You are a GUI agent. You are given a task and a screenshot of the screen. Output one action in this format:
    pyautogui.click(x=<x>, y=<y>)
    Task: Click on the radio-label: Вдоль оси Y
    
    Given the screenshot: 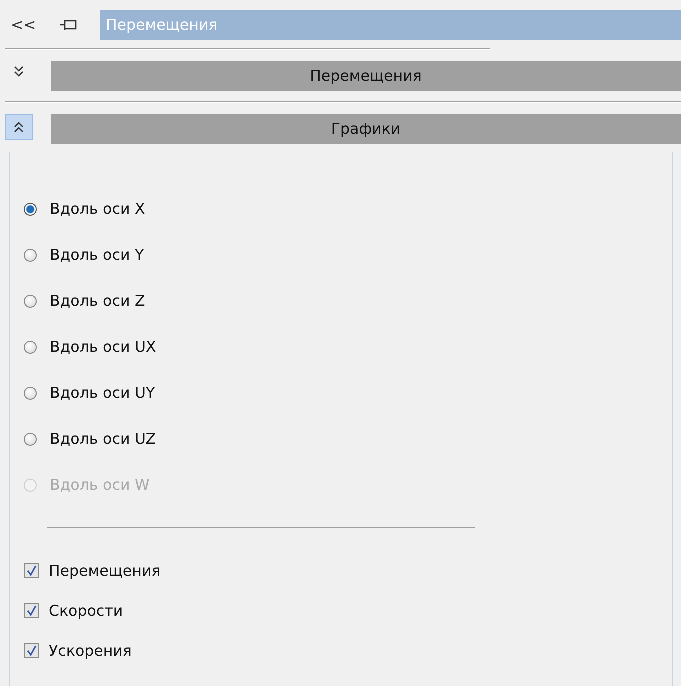 What is the action you would take?
    pyautogui.click(x=97, y=255)
    